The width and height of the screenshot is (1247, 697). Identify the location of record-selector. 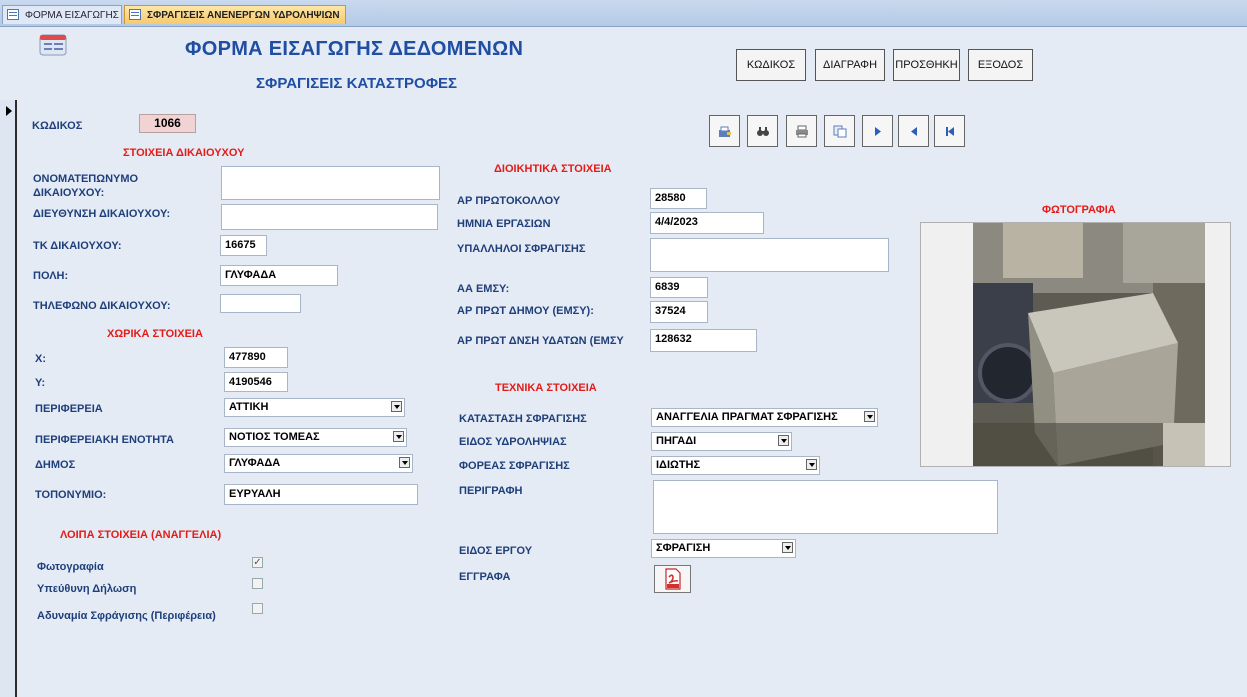
(8, 398).